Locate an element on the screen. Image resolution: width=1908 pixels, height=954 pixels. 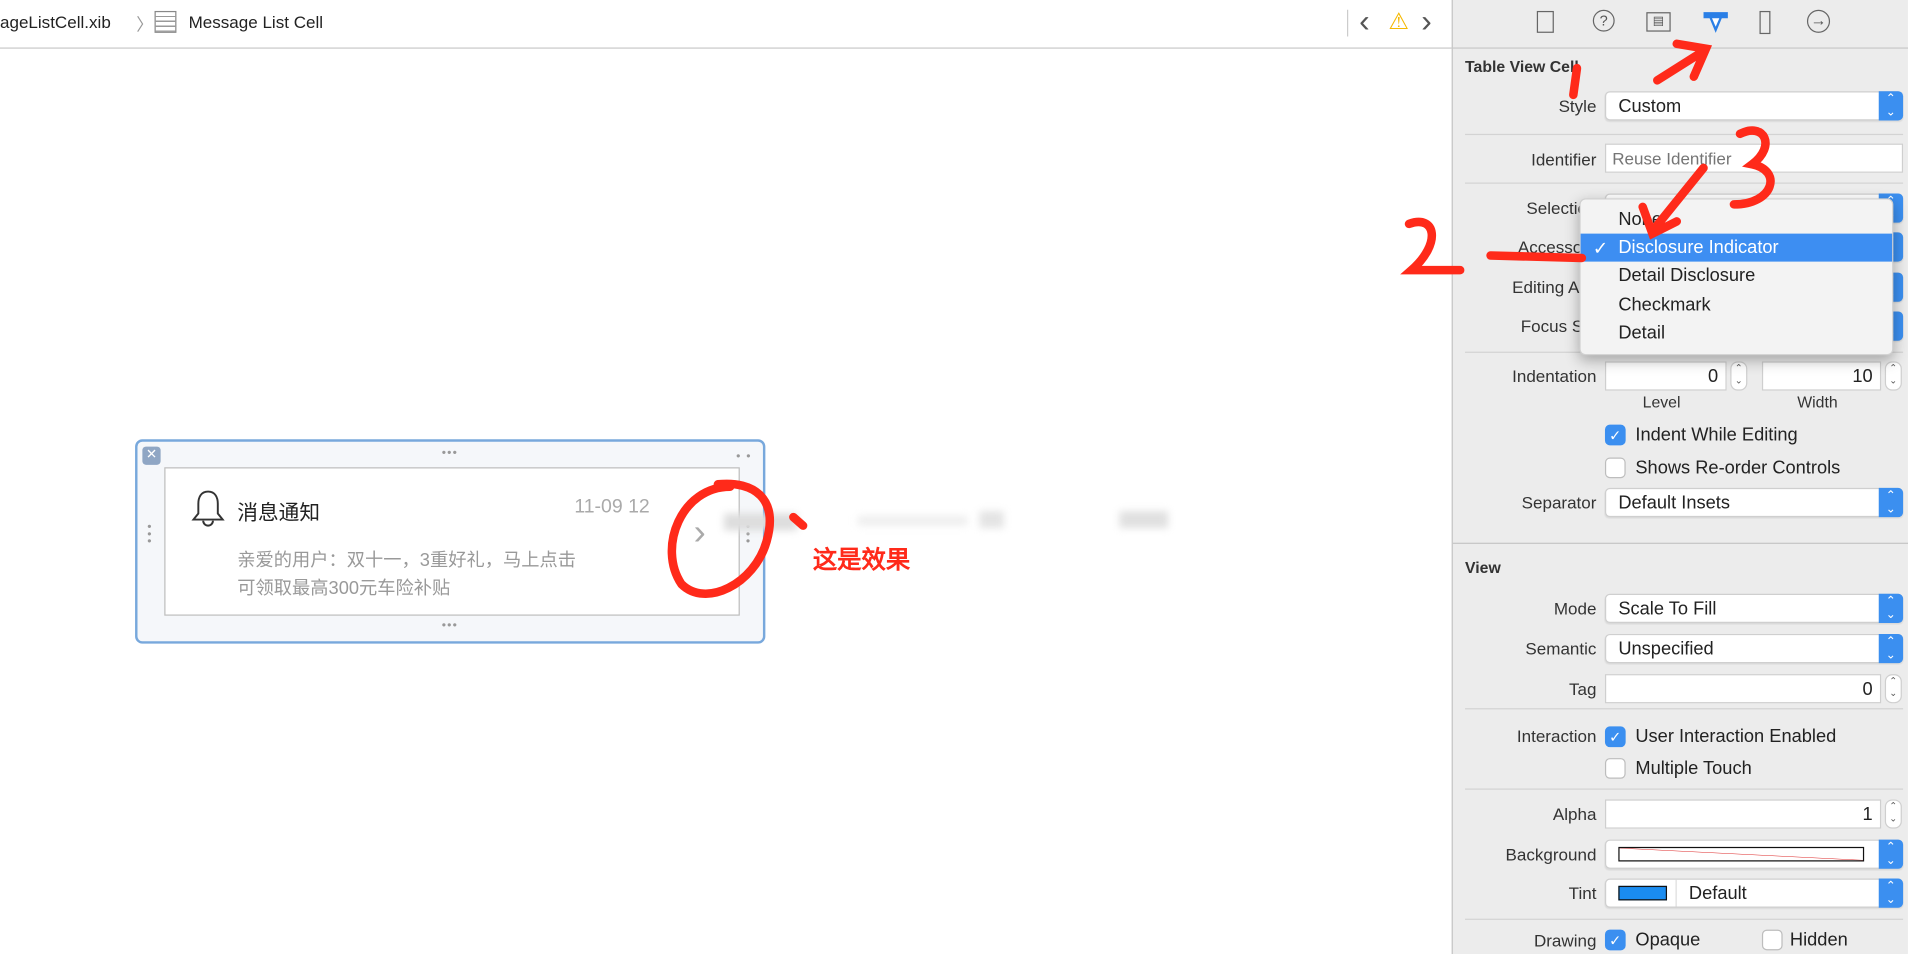
interaction-label: Interaction is located at coordinates (1556, 736).